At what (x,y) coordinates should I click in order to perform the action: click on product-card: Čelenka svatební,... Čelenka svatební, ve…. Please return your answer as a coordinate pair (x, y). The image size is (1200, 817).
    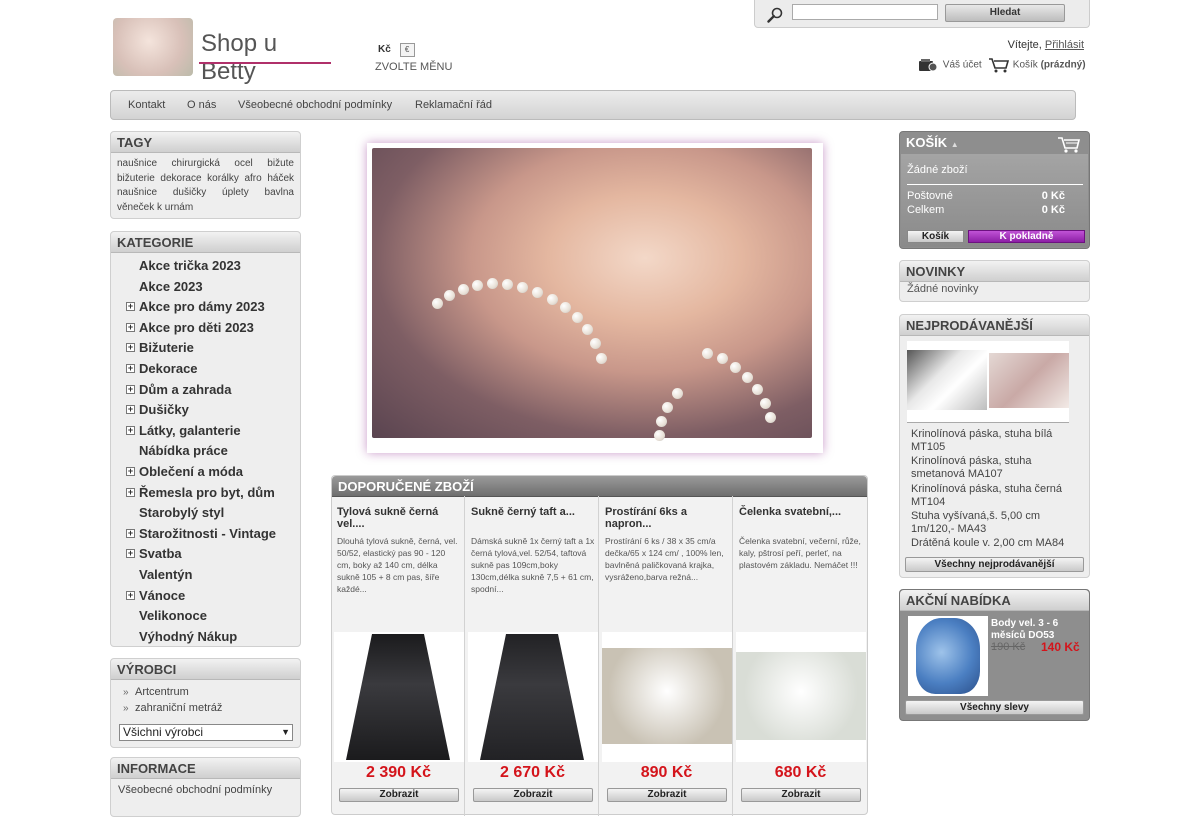
    Looking at the image, I should click on (800, 656).